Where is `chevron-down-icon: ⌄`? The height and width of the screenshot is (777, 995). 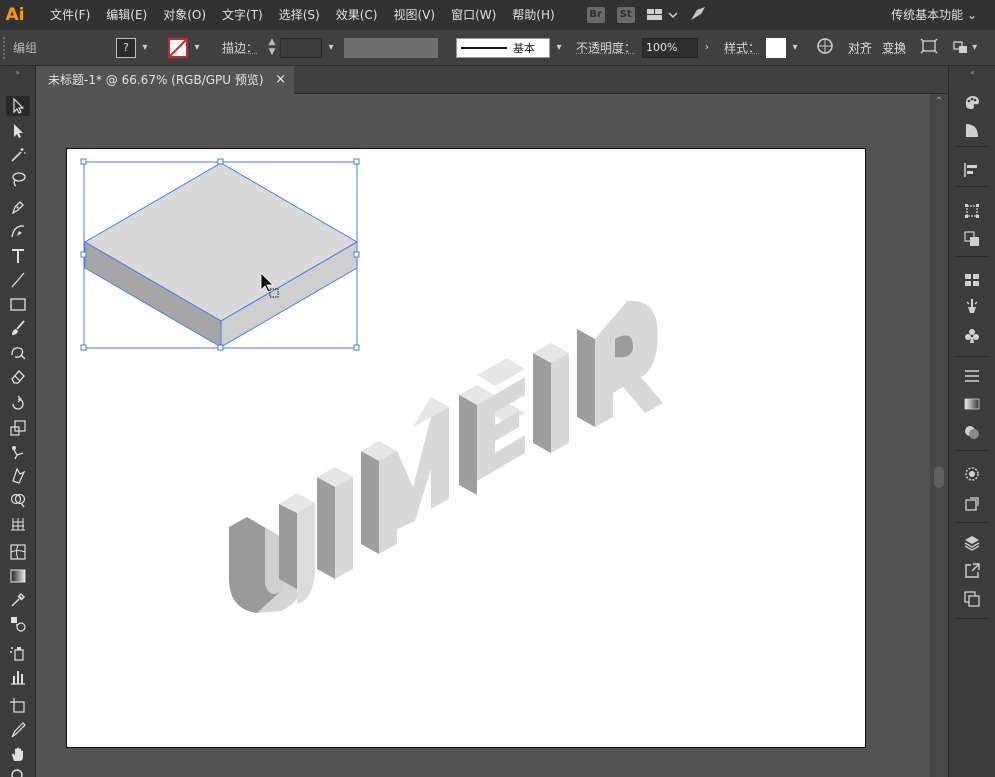 chevron-down-icon: ⌄ is located at coordinates (971, 15).